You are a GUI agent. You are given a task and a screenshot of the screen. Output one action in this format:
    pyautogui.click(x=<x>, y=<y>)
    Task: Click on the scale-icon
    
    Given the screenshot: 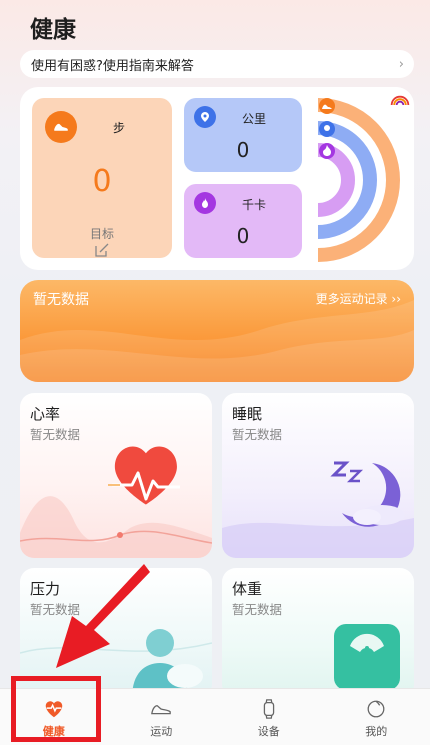 What is the action you would take?
    pyautogui.click(x=367, y=657)
    